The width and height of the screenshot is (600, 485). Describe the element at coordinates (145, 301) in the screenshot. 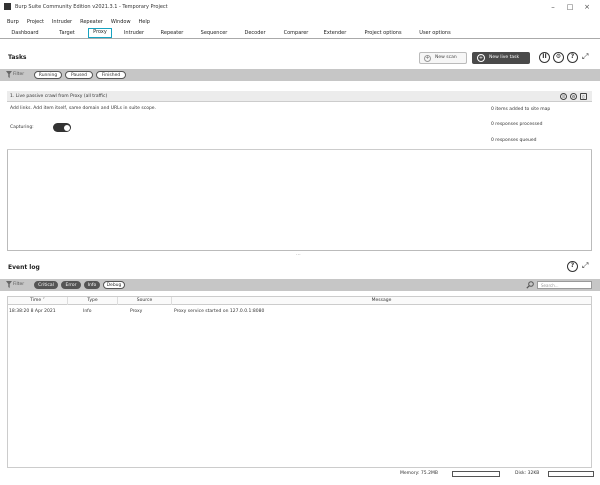

I see `column-source: Source` at that location.